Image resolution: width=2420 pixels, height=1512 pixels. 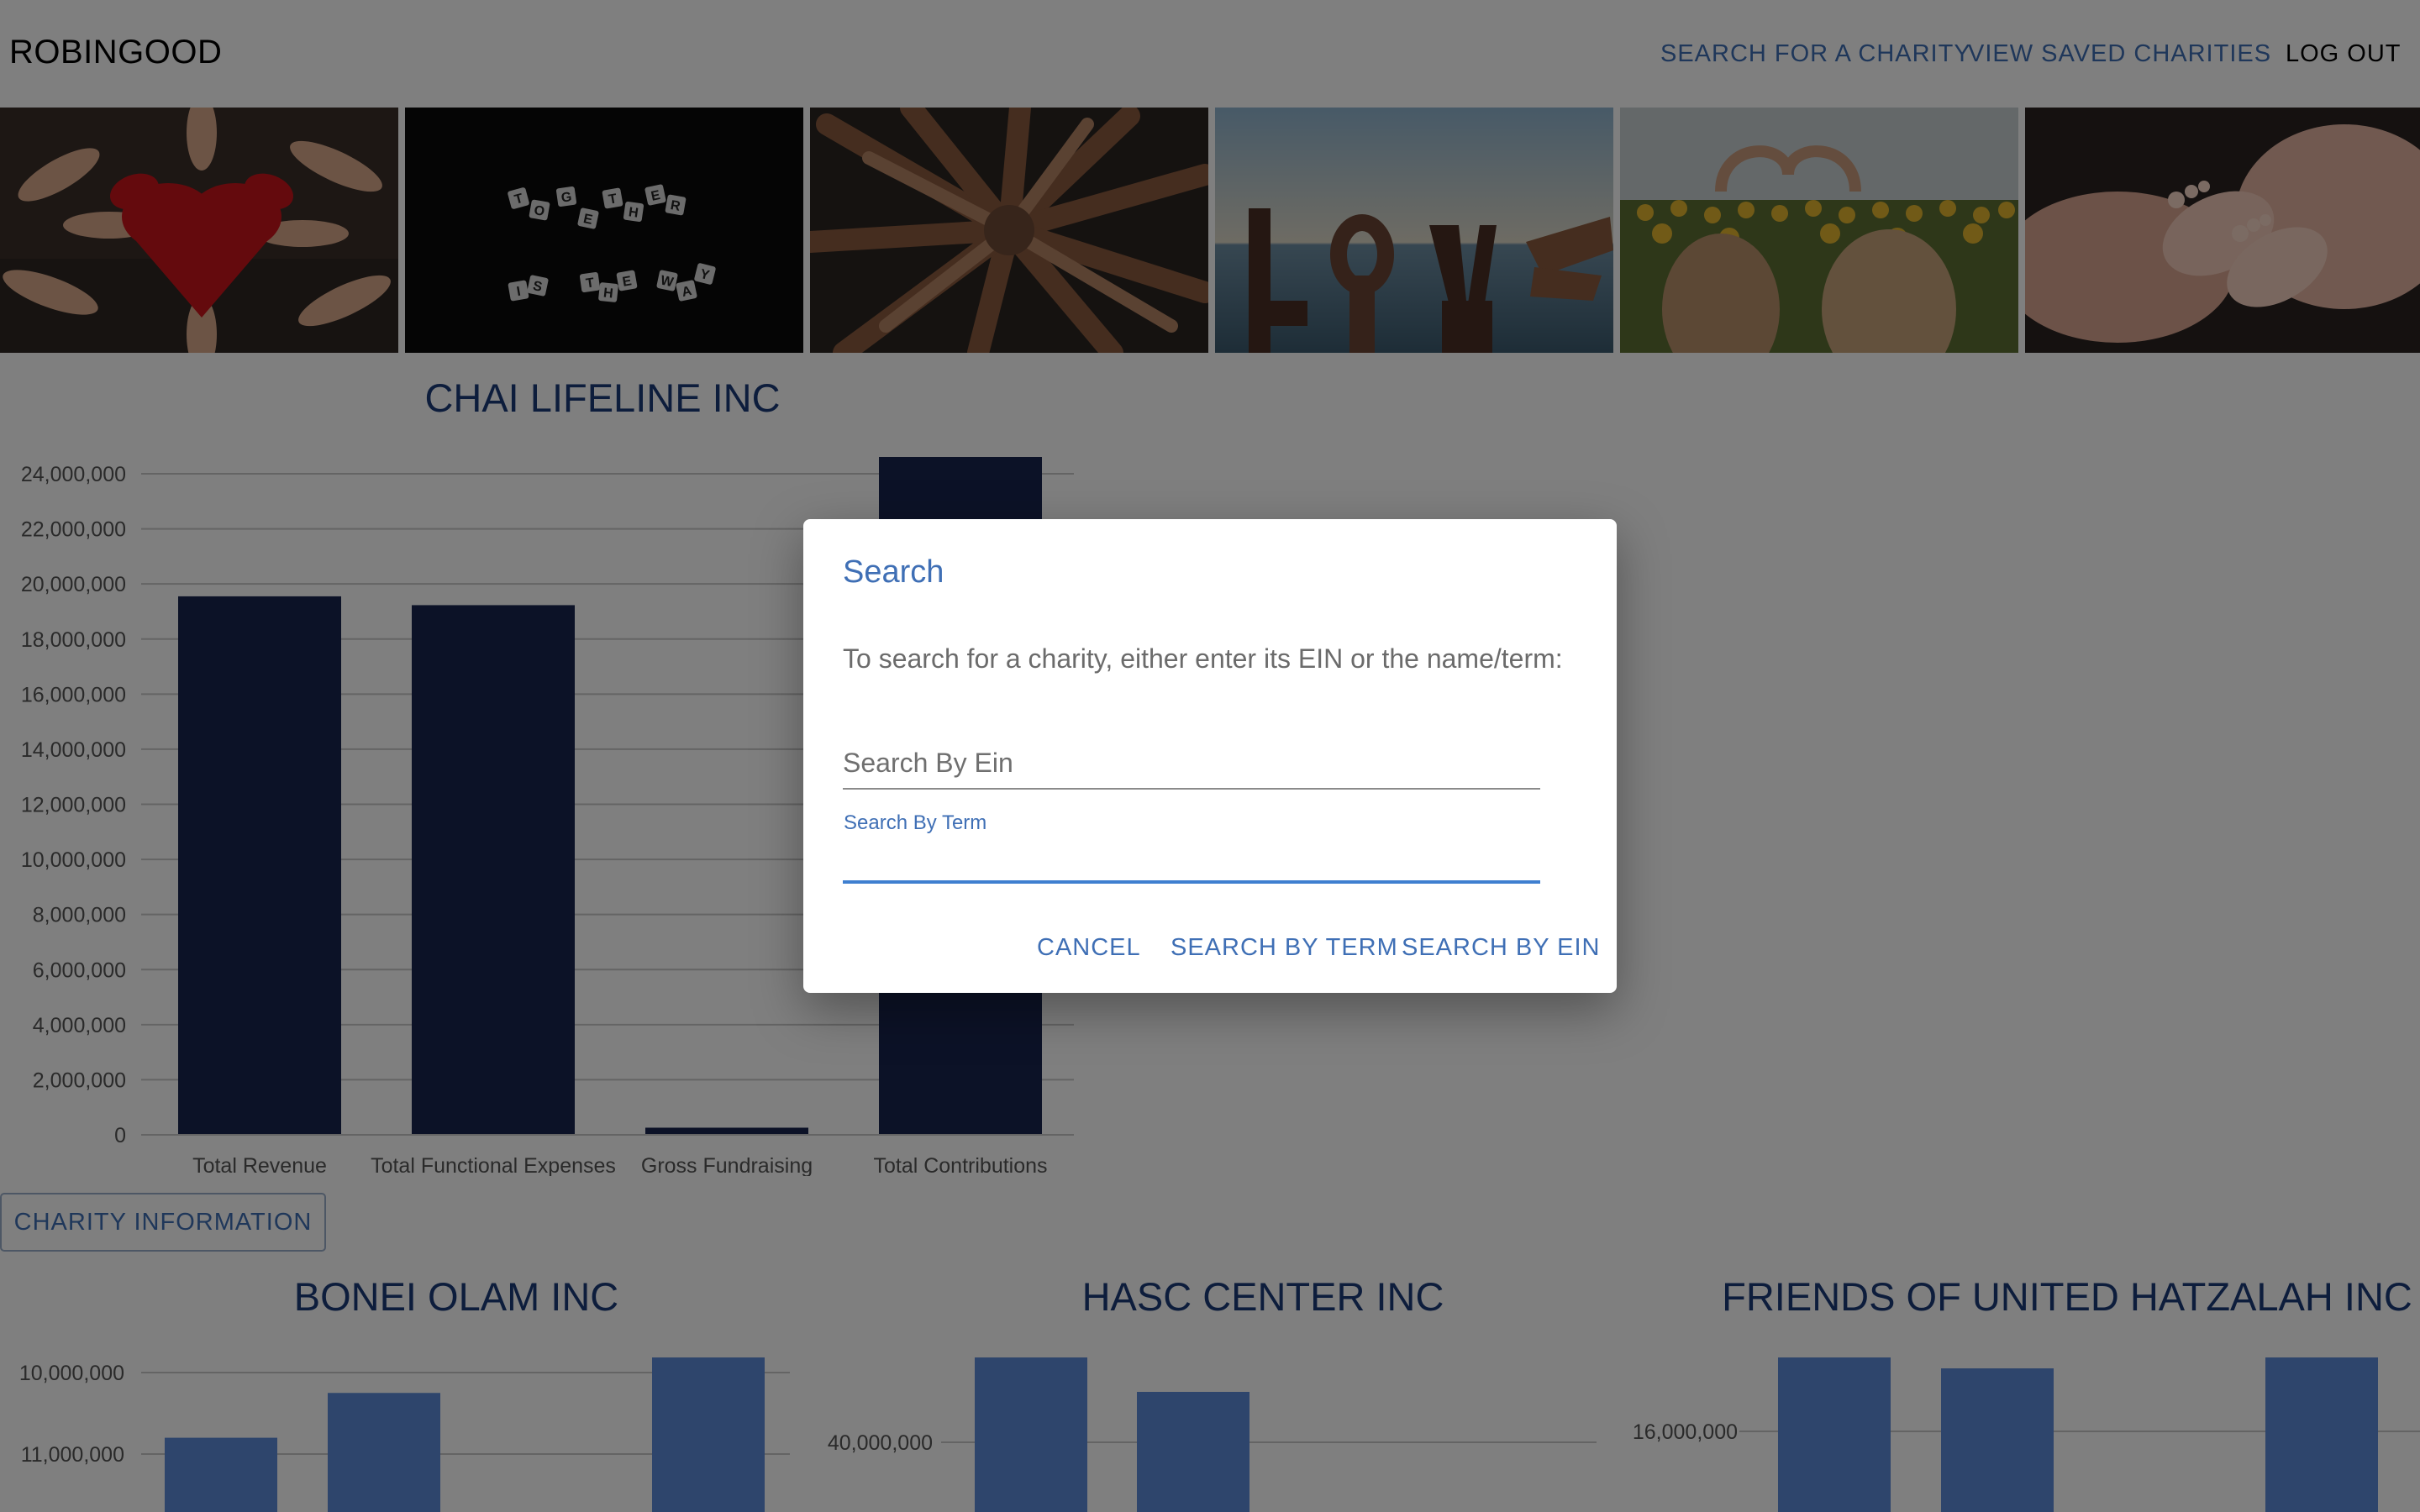 I want to click on term-field-wrapper, so click(x=1192, y=860).